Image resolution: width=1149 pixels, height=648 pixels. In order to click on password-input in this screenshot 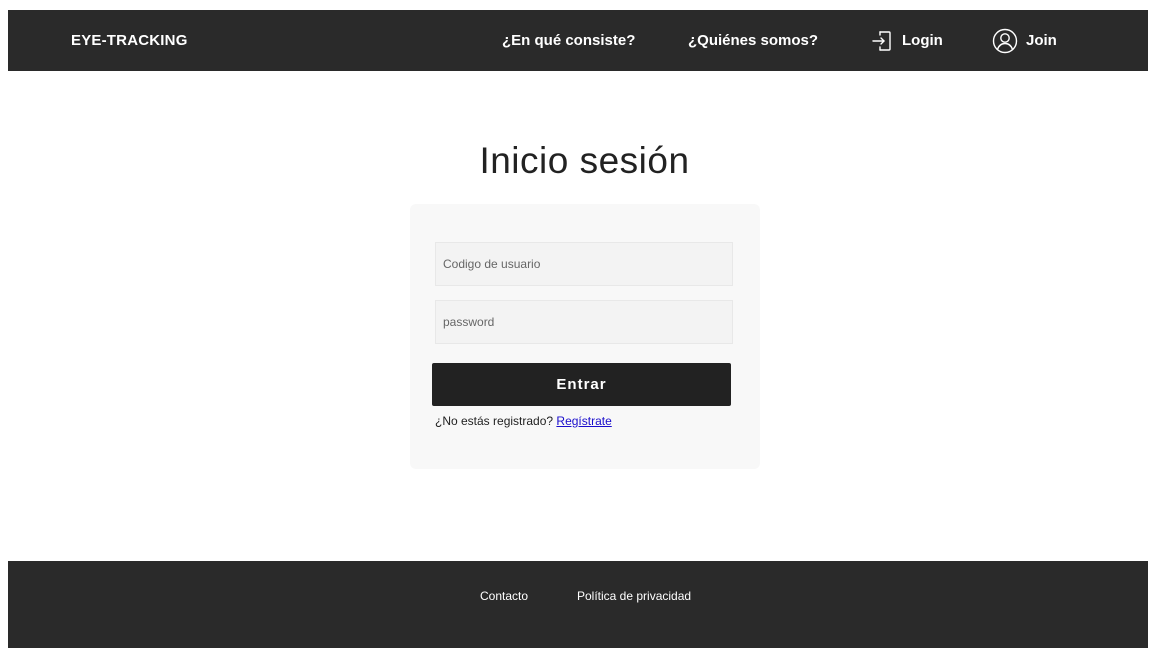, I will do `click(584, 322)`.